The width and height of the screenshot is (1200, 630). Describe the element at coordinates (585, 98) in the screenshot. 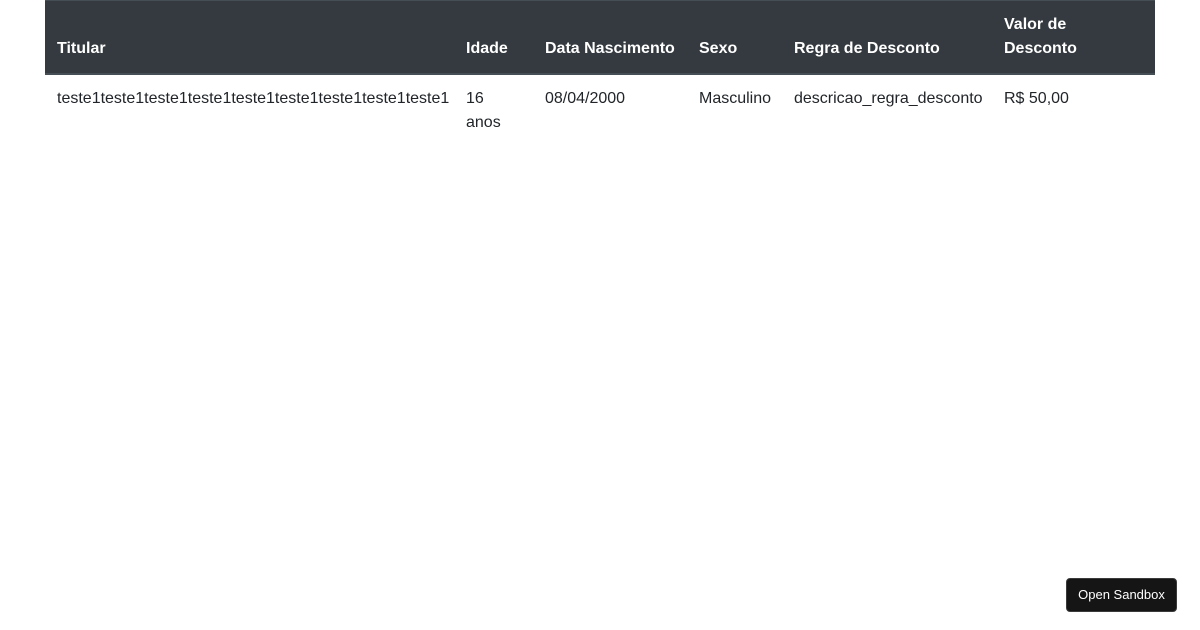

I see `cell-data-nascimento: 08/04/2000` at that location.